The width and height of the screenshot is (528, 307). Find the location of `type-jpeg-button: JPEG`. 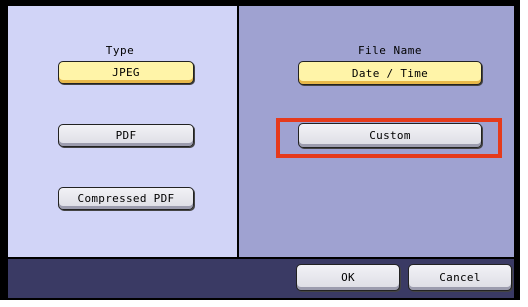

type-jpeg-button: JPEG is located at coordinates (126, 72).